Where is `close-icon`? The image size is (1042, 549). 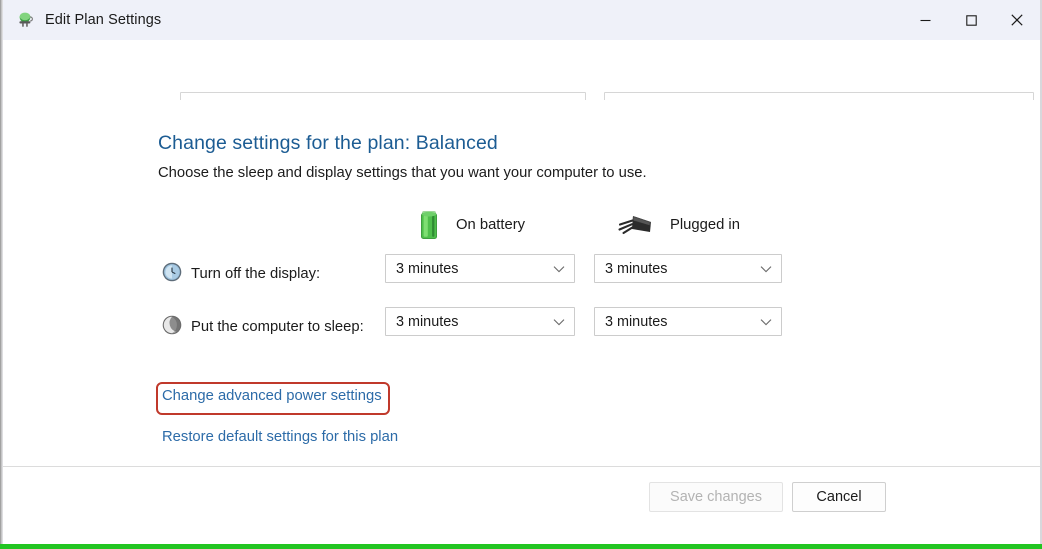
close-icon is located at coordinates (1017, 20).